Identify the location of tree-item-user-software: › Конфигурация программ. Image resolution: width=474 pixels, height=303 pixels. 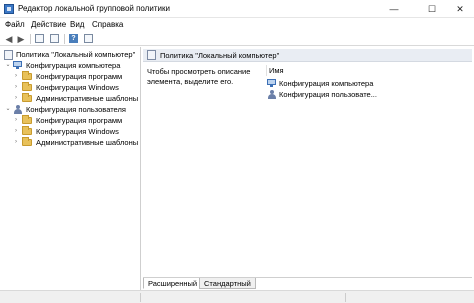
(75, 120).